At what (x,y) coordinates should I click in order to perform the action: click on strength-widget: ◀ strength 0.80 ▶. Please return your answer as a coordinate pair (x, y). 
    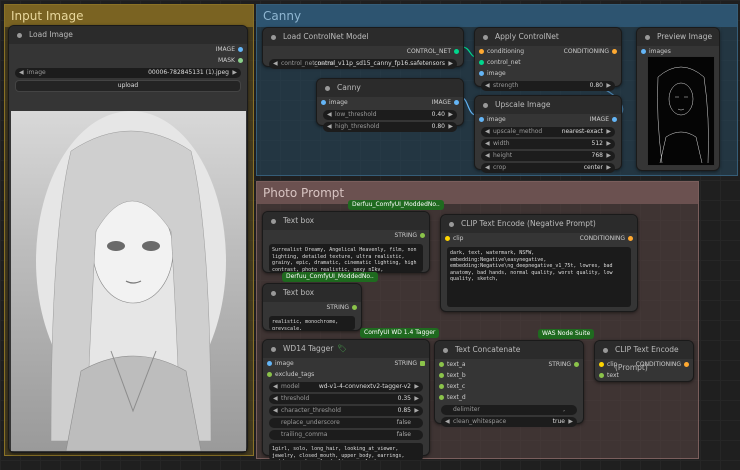
    Looking at the image, I should click on (548, 86).